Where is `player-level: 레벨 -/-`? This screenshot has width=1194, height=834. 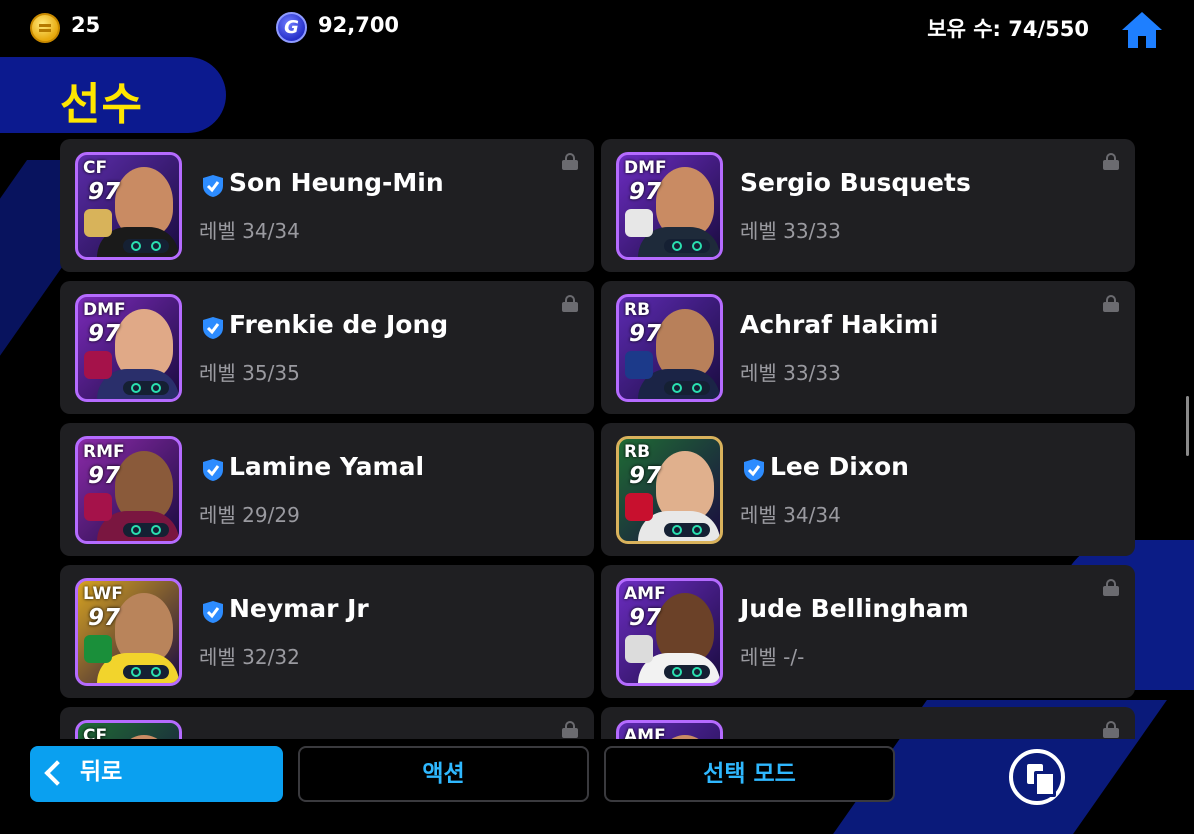
player-level: 레벨 -/- is located at coordinates (772, 657).